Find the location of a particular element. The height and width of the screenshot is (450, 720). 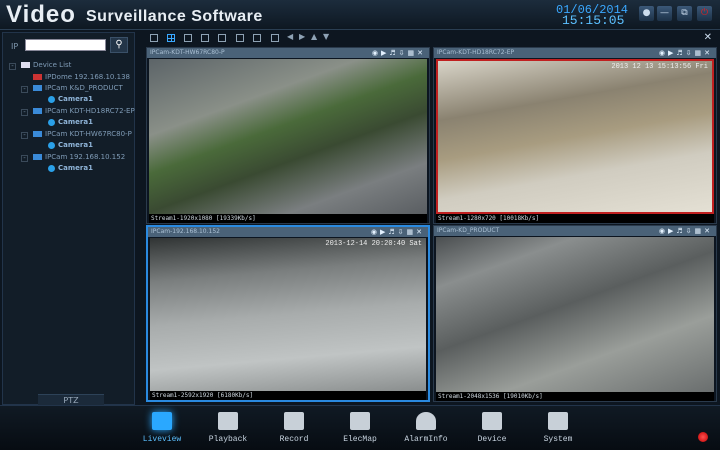

arrow-down-icon: ▼ is located at coordinates (326, 36).